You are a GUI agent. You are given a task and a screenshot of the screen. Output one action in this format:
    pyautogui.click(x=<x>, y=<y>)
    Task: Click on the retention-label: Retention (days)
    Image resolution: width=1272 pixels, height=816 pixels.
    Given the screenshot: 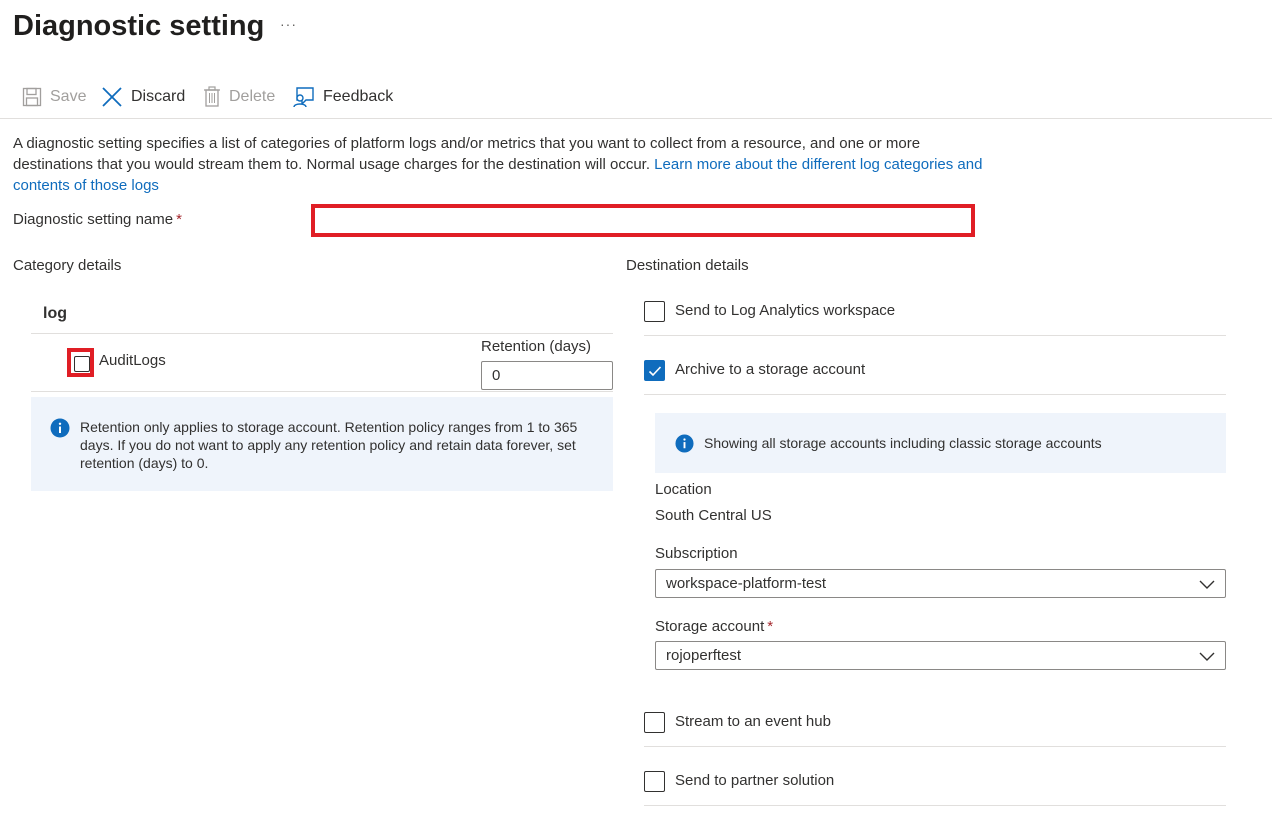 What is the action you would take?
    pyautogui.click(x=536, y=346)
    